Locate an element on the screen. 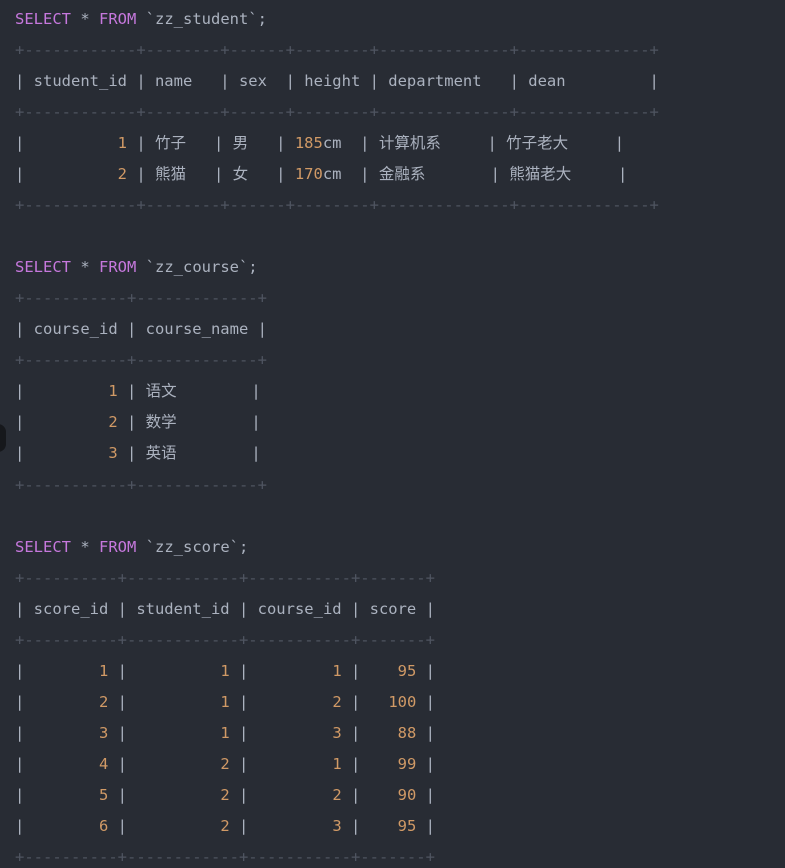 This screenshot has width=785, height=868. score-id-value: 2 is located at coordinates (104, 702).